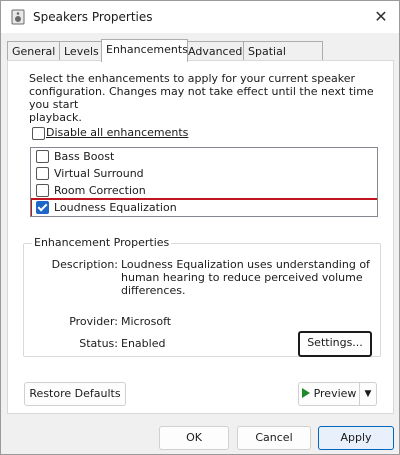  Describe the element at coordinates (329, 394) in the screenshot. I see `preview-button: Preview` at that location.